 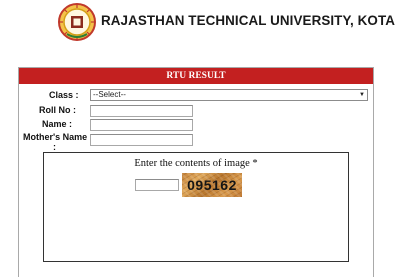 I want to click on captcha-image: 095162, so click(x=212, y=185).